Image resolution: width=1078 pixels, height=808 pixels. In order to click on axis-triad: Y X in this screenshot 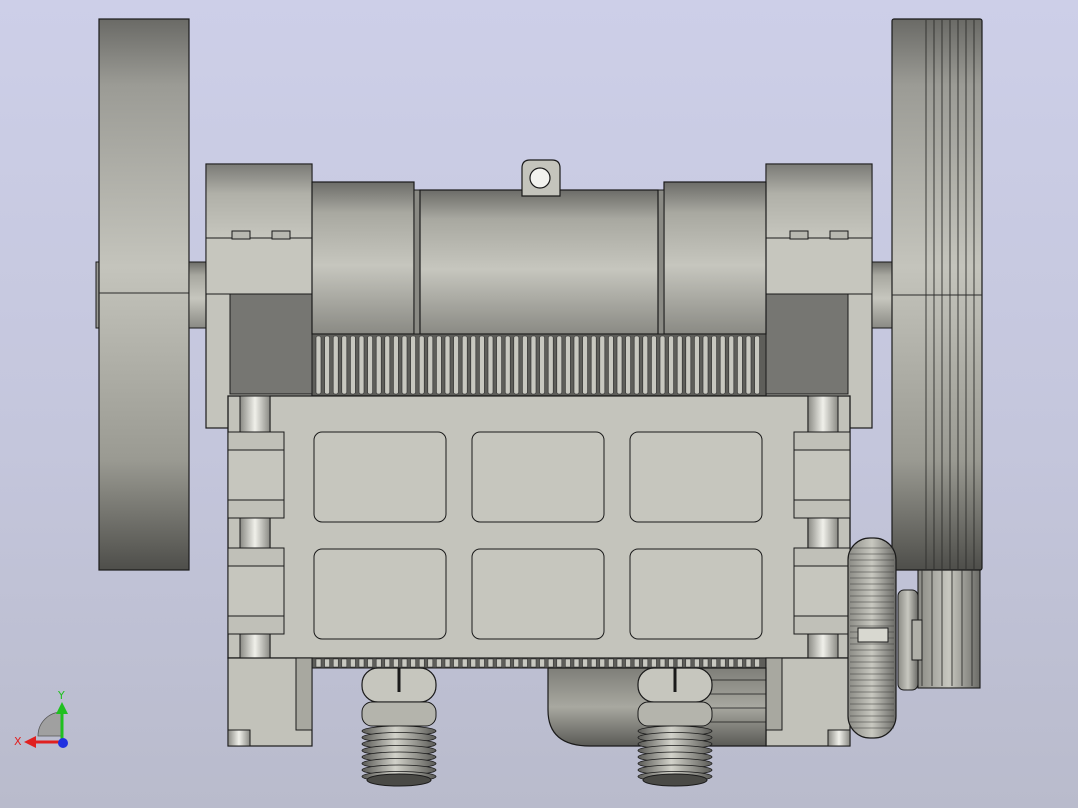, I will do `click(41, 718)`.